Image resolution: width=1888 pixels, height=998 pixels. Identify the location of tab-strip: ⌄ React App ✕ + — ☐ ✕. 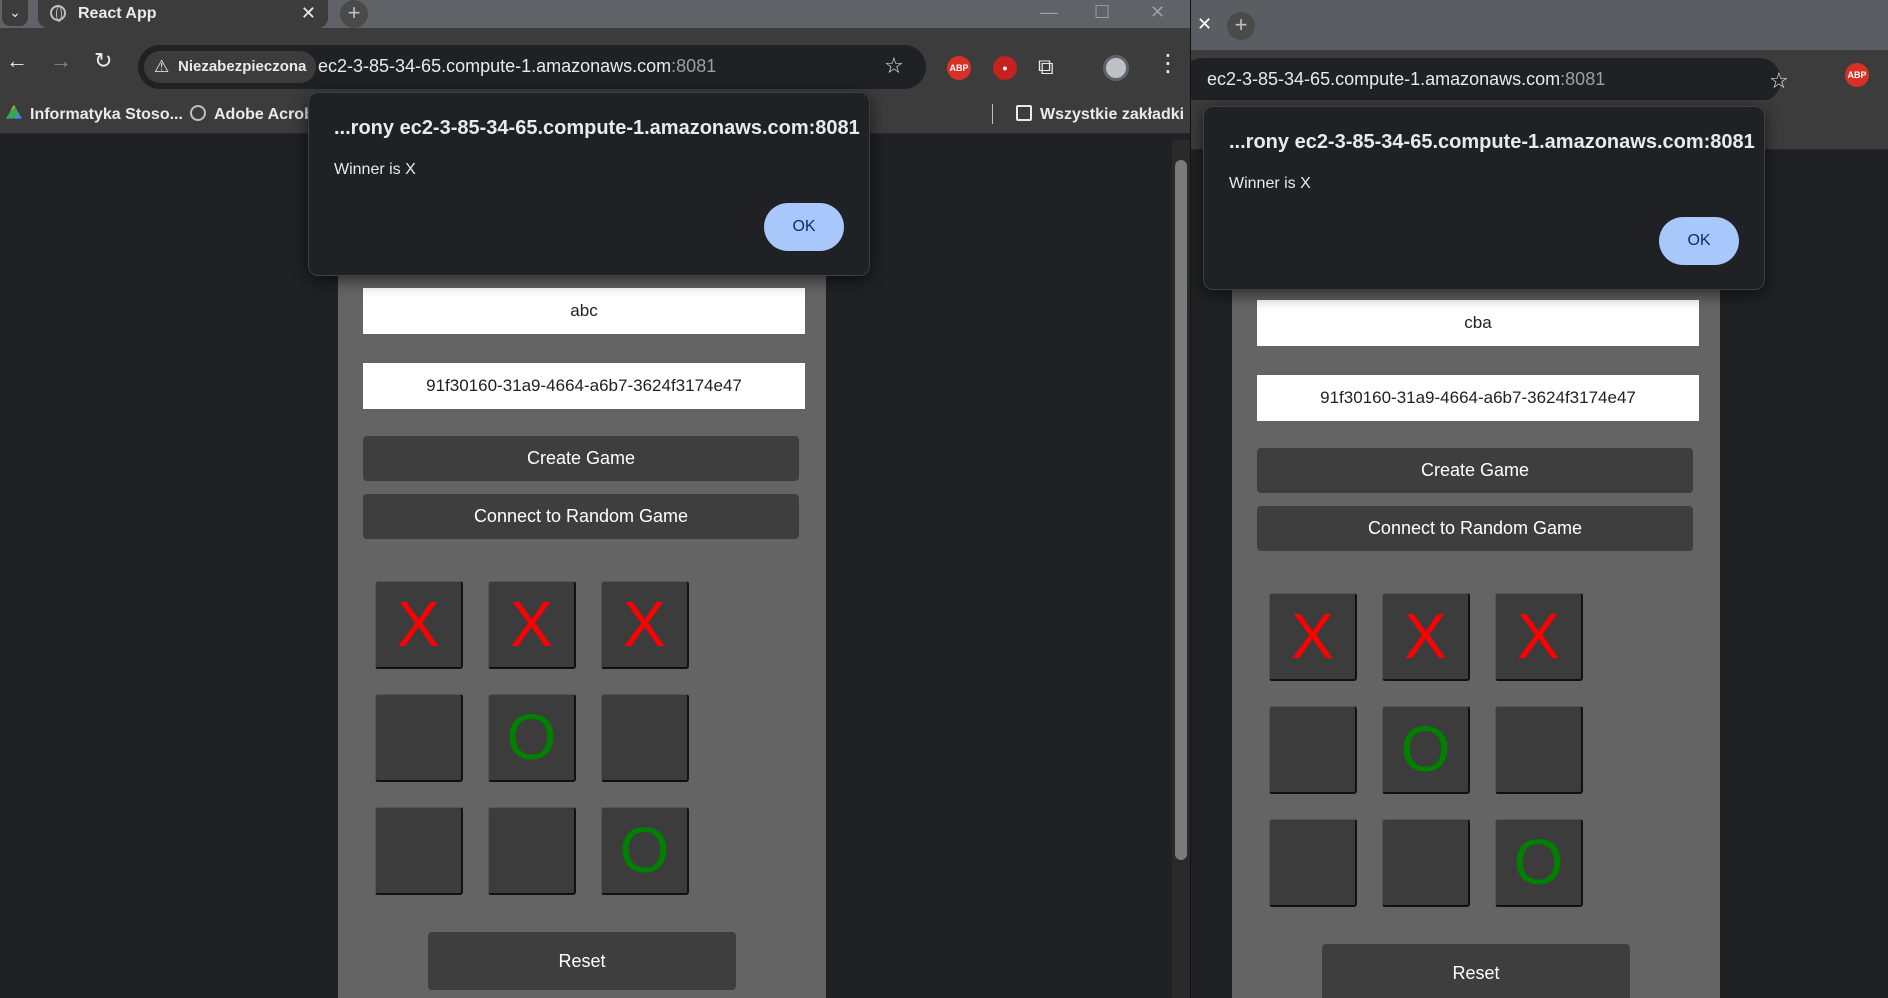
(595, 14).